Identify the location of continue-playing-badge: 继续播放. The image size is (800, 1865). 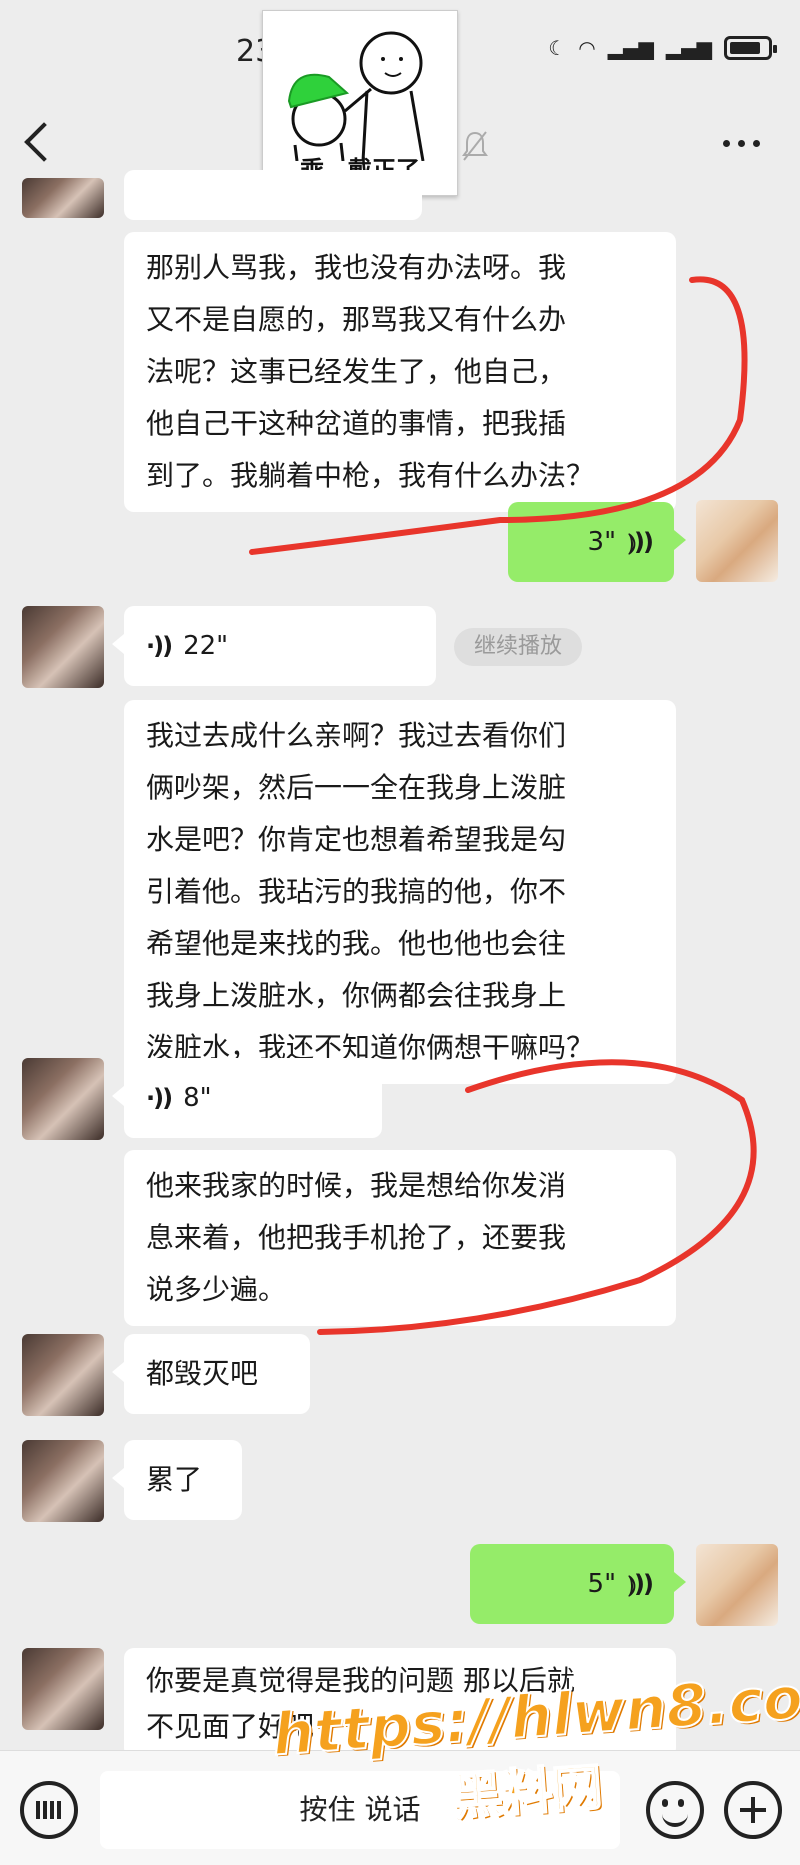
(518, 647).